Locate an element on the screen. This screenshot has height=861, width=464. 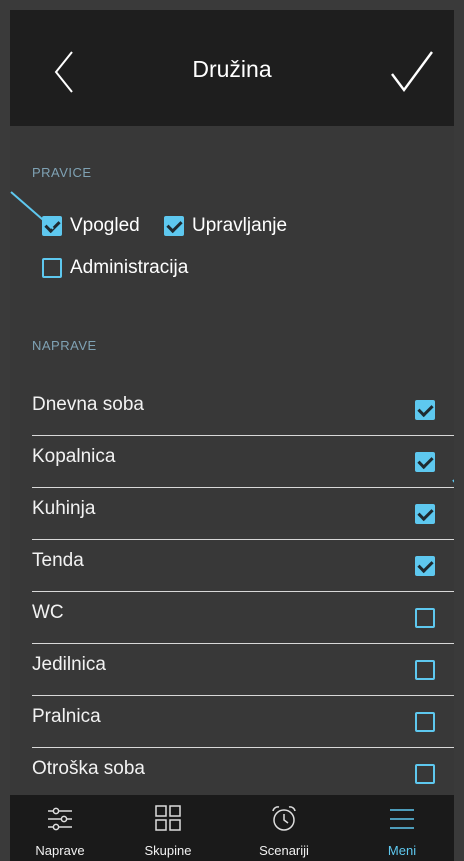
device-name: Otroška soba is located at coordinates (88, 768).